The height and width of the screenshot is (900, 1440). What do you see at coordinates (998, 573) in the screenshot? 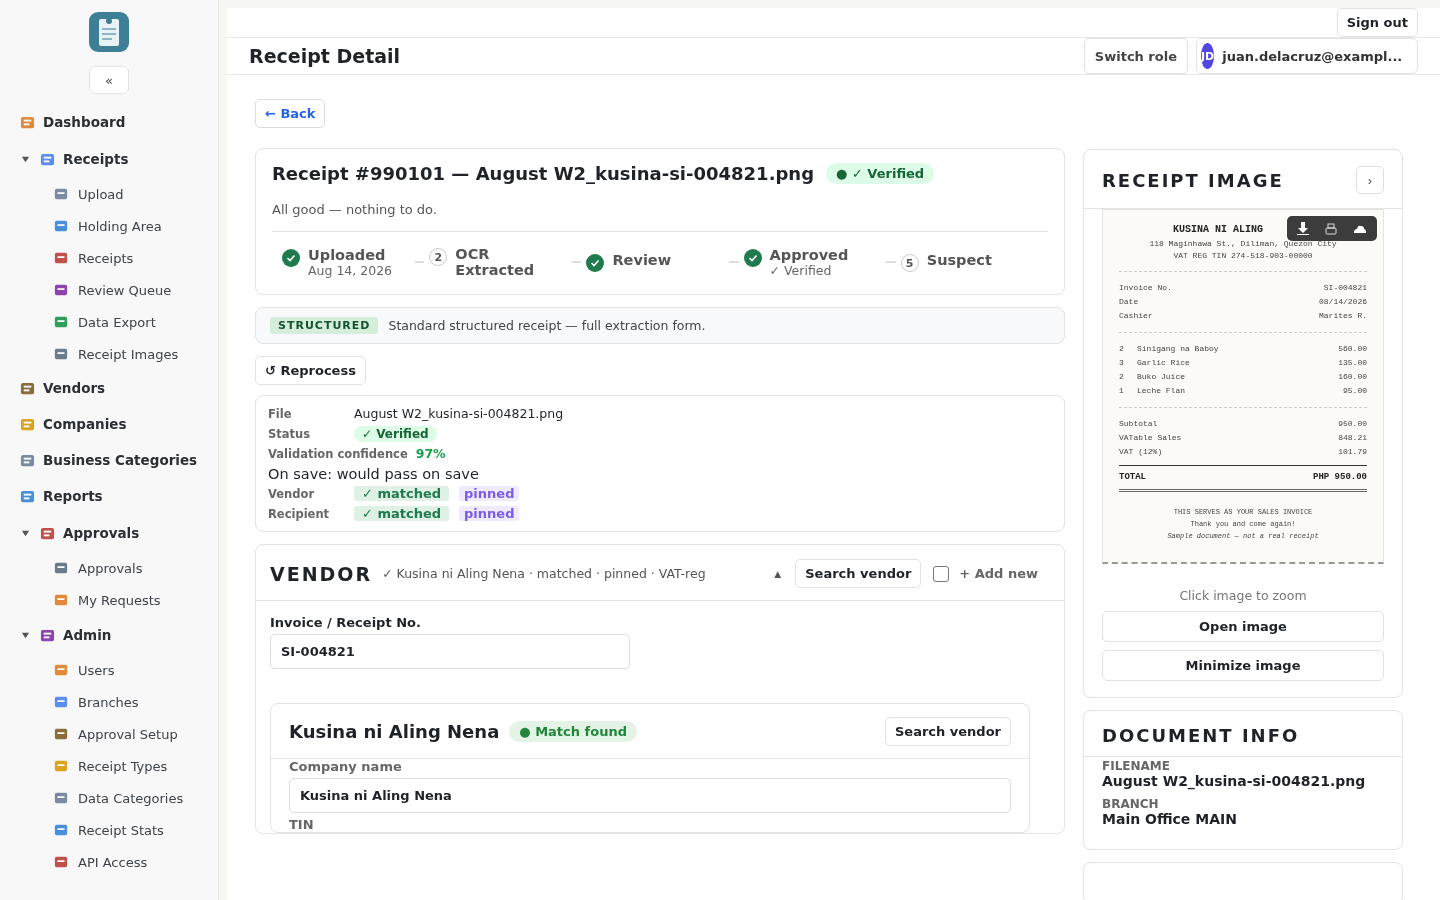
I see `add-new-link: + Add new` at bounding box center [998, 573].